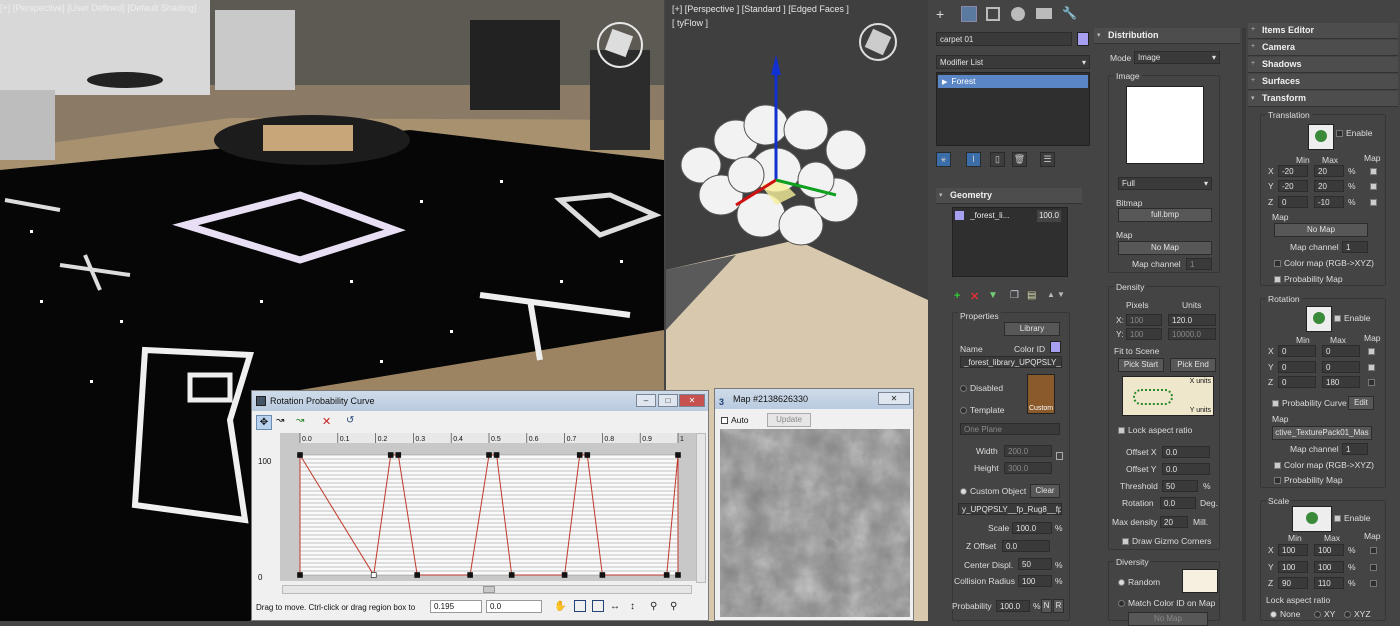  What do you see at coordinates (456, 606) in the screenshot?
I see `coord-x-field: 0.195` at bounding box center [456, 606].